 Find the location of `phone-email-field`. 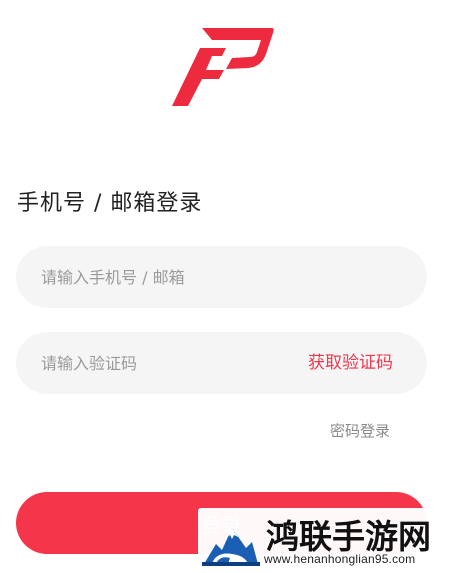

phone-email-field is located at coordinates (221, 277).